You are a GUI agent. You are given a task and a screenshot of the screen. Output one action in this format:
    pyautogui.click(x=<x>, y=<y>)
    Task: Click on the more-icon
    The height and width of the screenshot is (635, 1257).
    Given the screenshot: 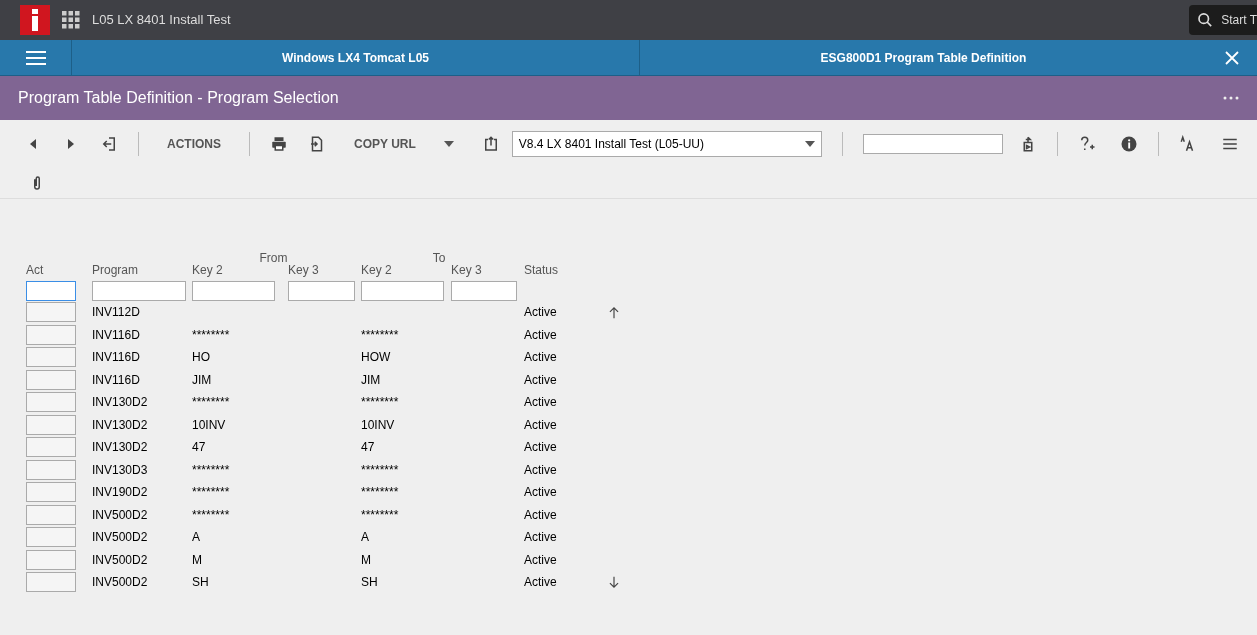 What is the action you would take?
    pyautogui.click(x=1231, y=98)
    